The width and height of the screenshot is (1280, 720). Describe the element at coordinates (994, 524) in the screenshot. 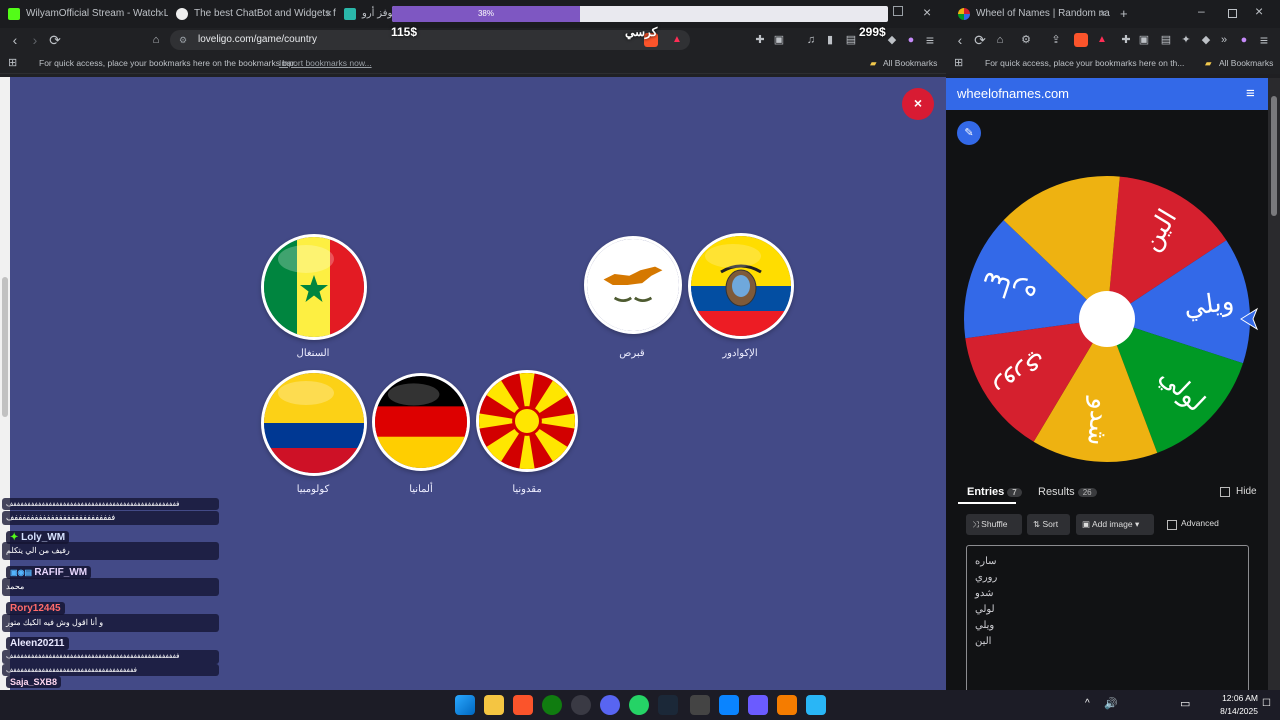

I see `shuffle-button: ⤨ Shuffle` at that location.